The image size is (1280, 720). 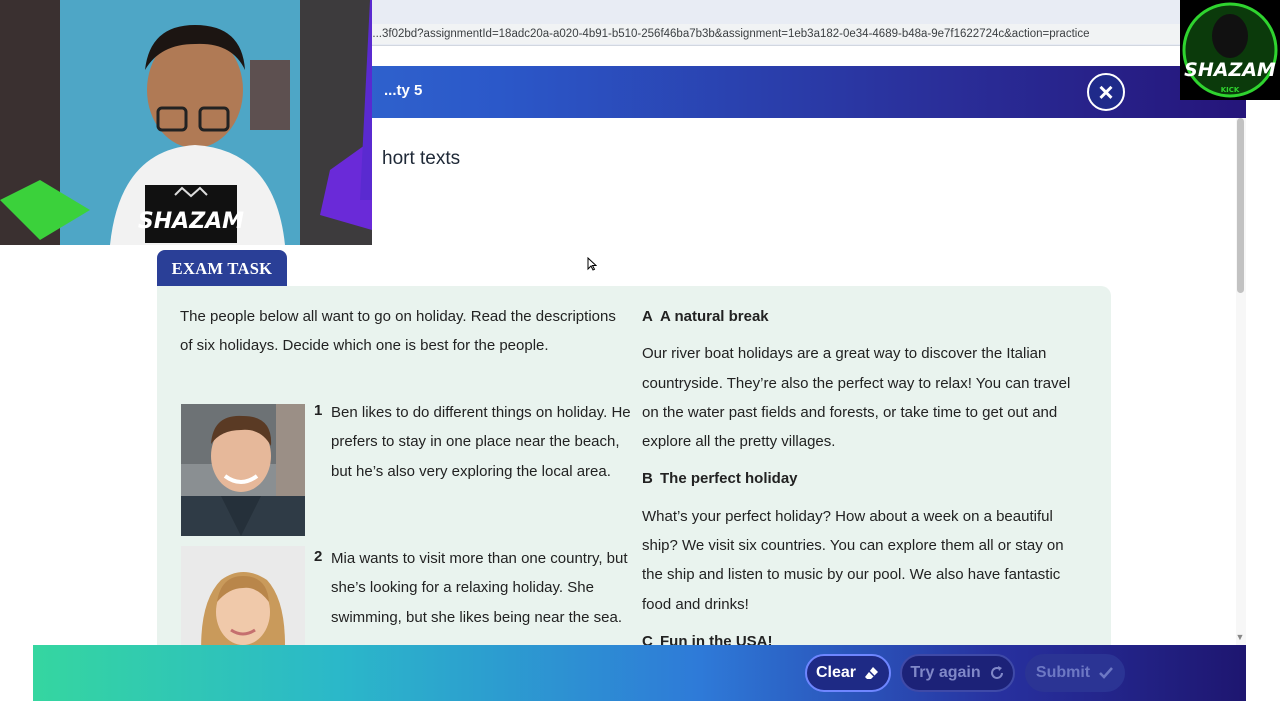 I want to click on webcam-feed-image: SHAZAM, so click(x=186, y=122).